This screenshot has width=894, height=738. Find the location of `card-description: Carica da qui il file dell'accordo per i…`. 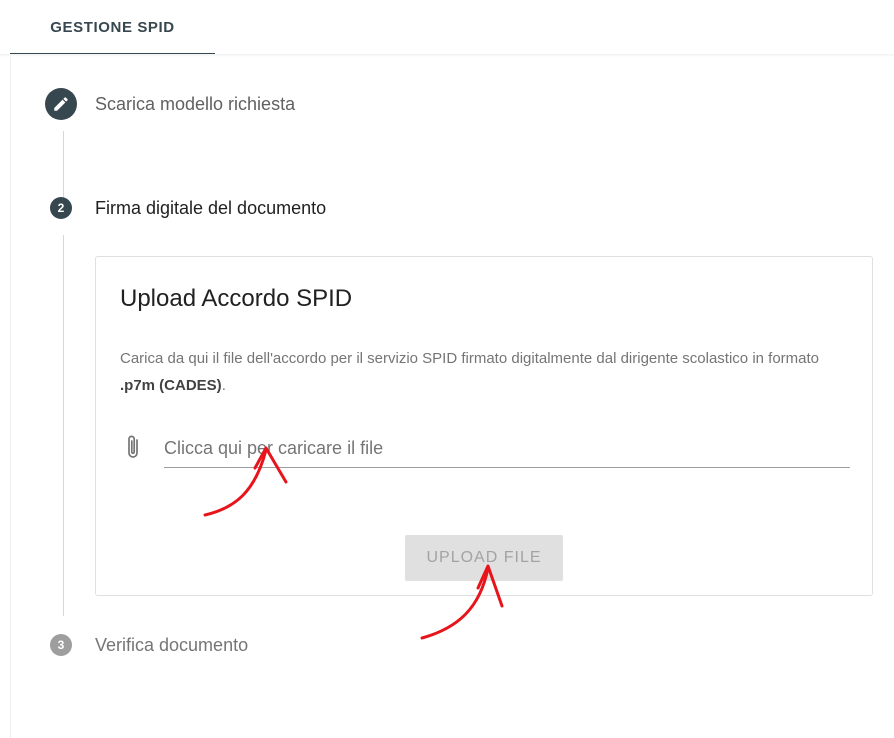

card-description: Carica da qui il file dell'accordo per i… is located at coordinates (470, 372).